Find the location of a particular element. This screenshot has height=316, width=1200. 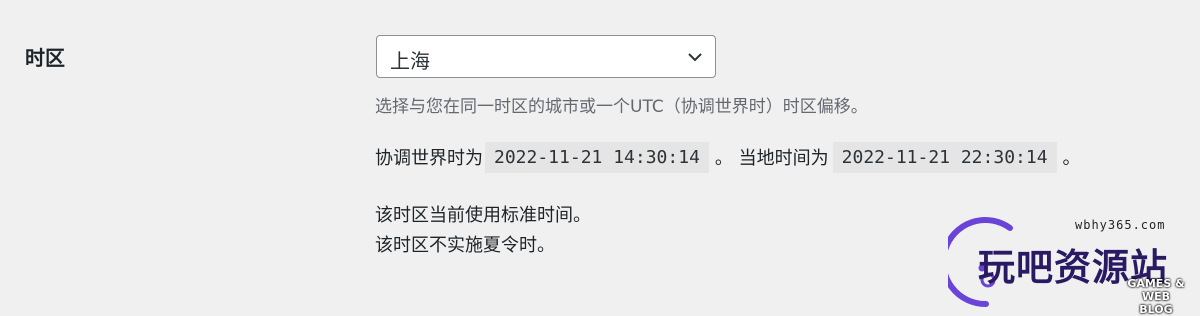

watermark-tagline-bottom: BLOG is located at coordinates (1156, 309).